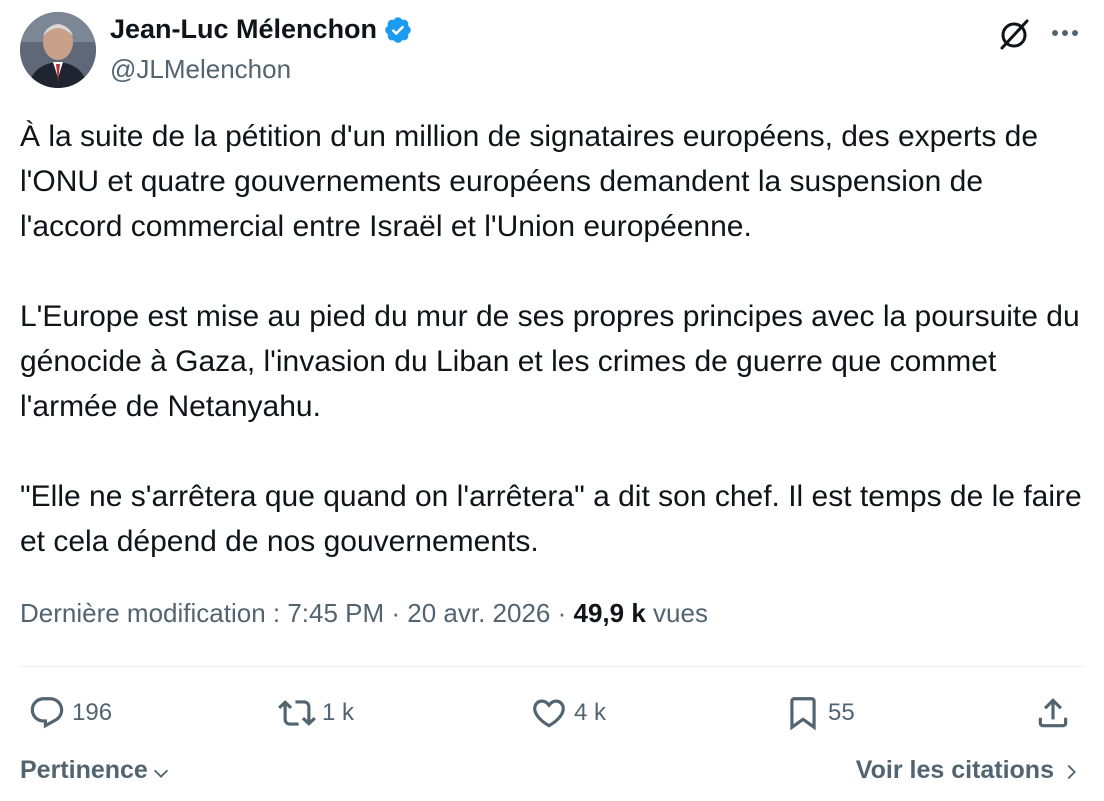  What do you see at coordinates (160, 773) in the screenshot?
I see `chevron-down-icon` at bounding box center [160, 773].